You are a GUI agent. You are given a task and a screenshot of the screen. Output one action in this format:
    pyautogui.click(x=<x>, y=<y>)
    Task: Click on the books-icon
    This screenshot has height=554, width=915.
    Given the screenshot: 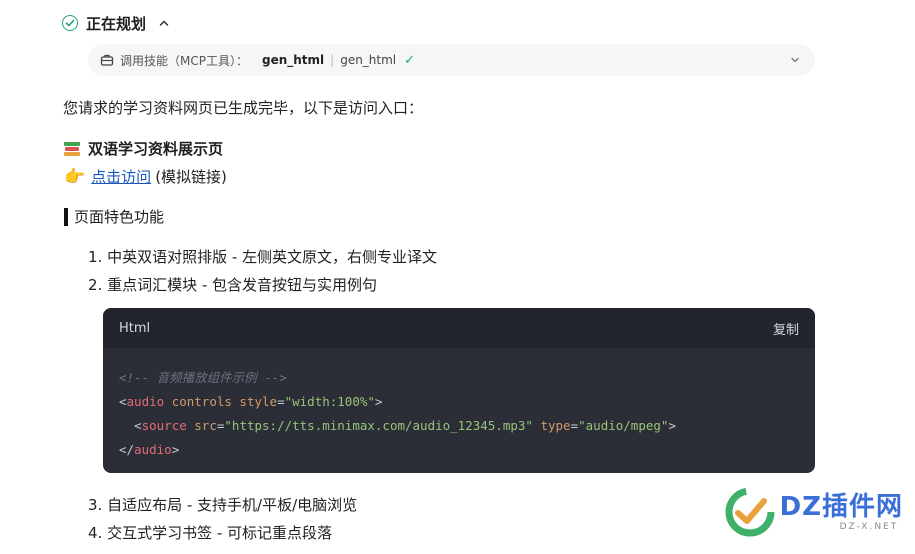 What is the action you would take?
    pyautogui.click(x=73, y=149)
    